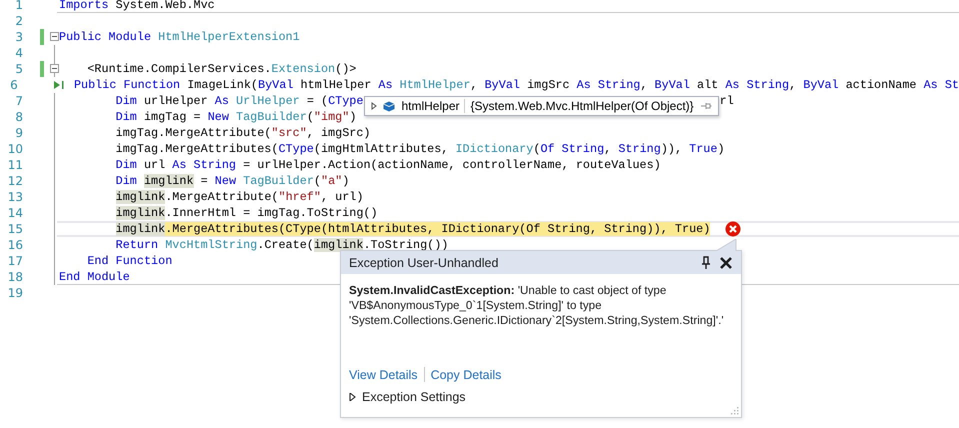  What do you see at coordinates (18, 6) in the screenshot?
I see `line-number: 1` at bounding box center [18, 6].